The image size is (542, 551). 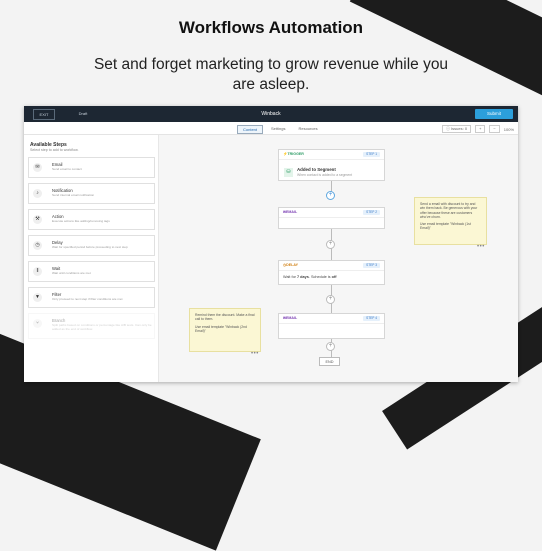 I want to click on sidebar-subtitle: Select step to add to workflow., so click(x=54, y=150).